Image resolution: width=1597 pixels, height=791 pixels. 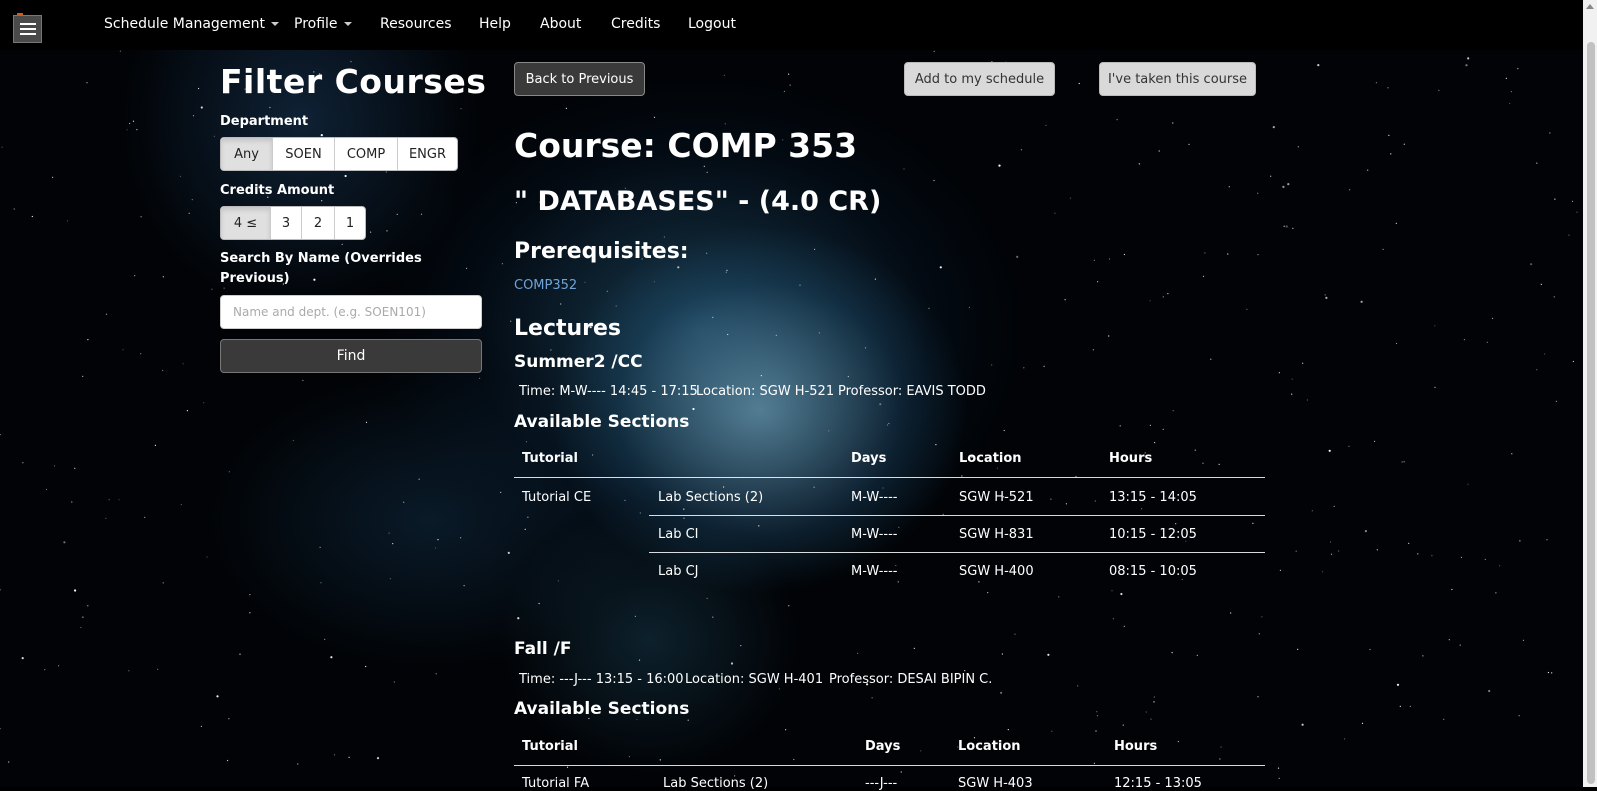 I want to click on lecture-term: Summer2 /CC, so click(x=578, y=362).